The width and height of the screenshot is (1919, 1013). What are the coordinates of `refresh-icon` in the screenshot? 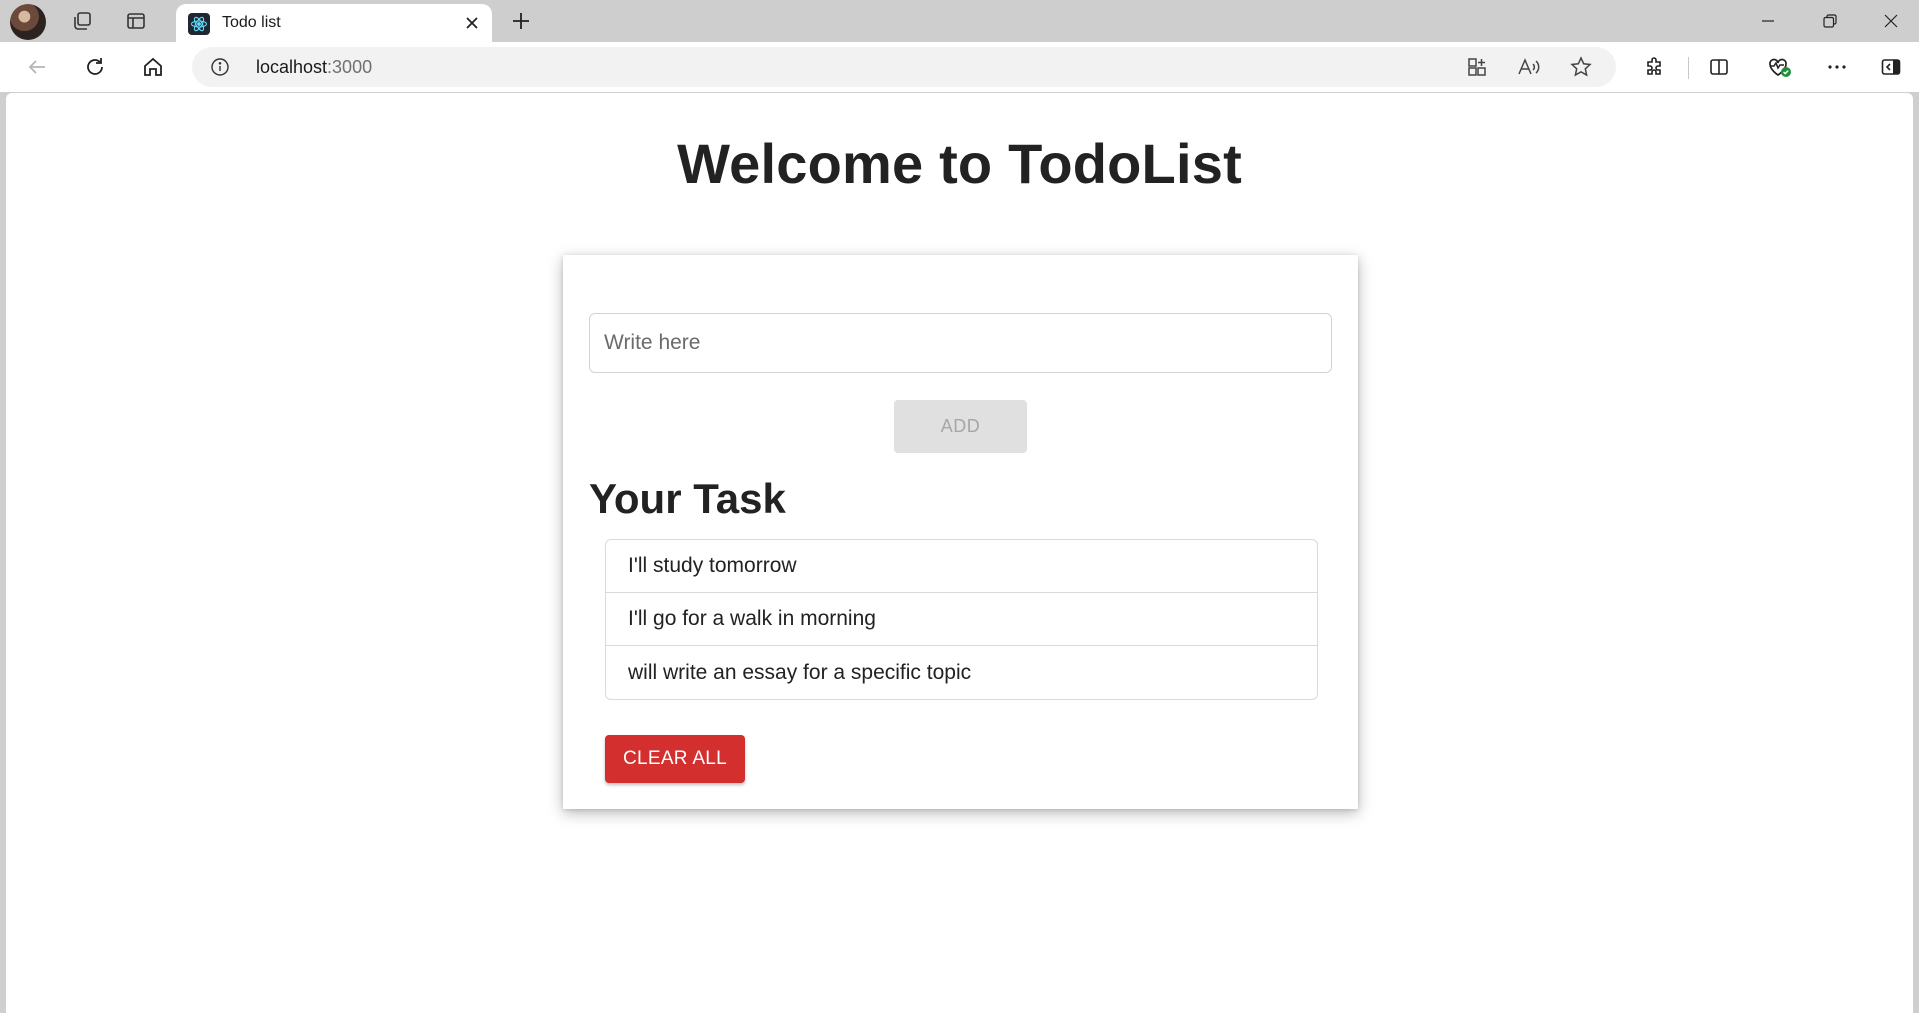 It's located at (95, 67).